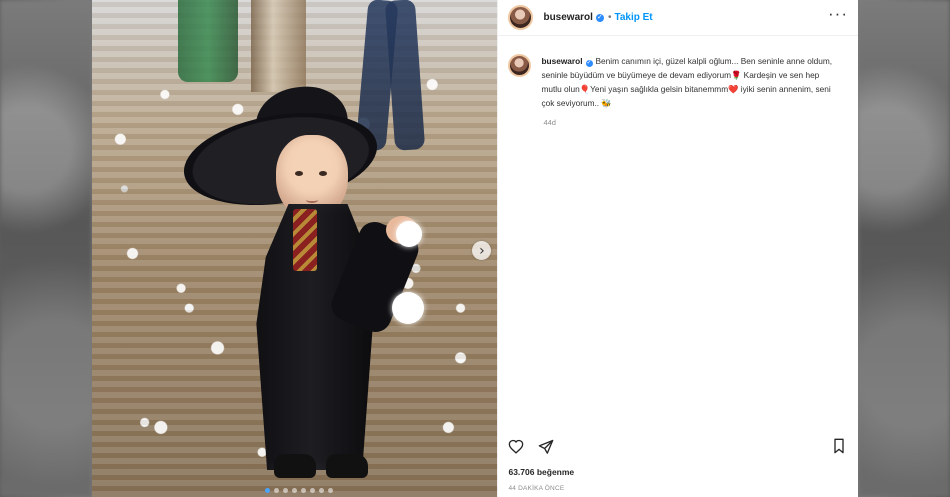 Image resolution: width=950 pixels, height=497 pixels. I want to click on post-timestamp: 44 DAKİKA ÖNCE, so click(536, 488).